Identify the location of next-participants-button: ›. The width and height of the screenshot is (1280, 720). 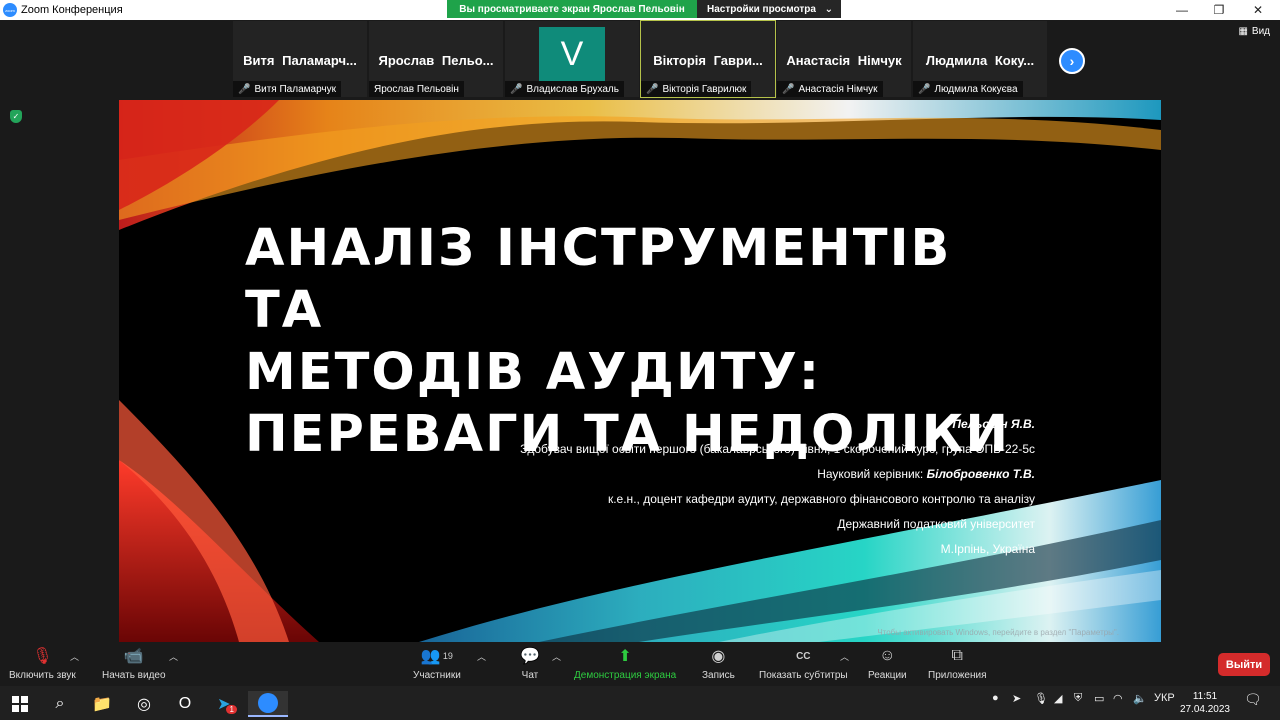
(1072, 61).